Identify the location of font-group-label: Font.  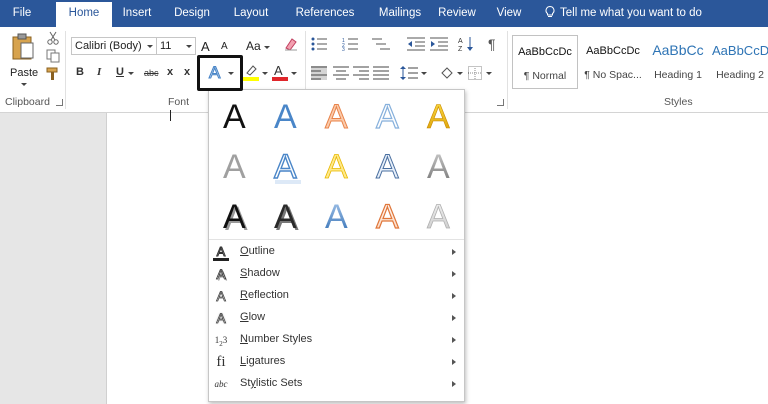
(179, 102).